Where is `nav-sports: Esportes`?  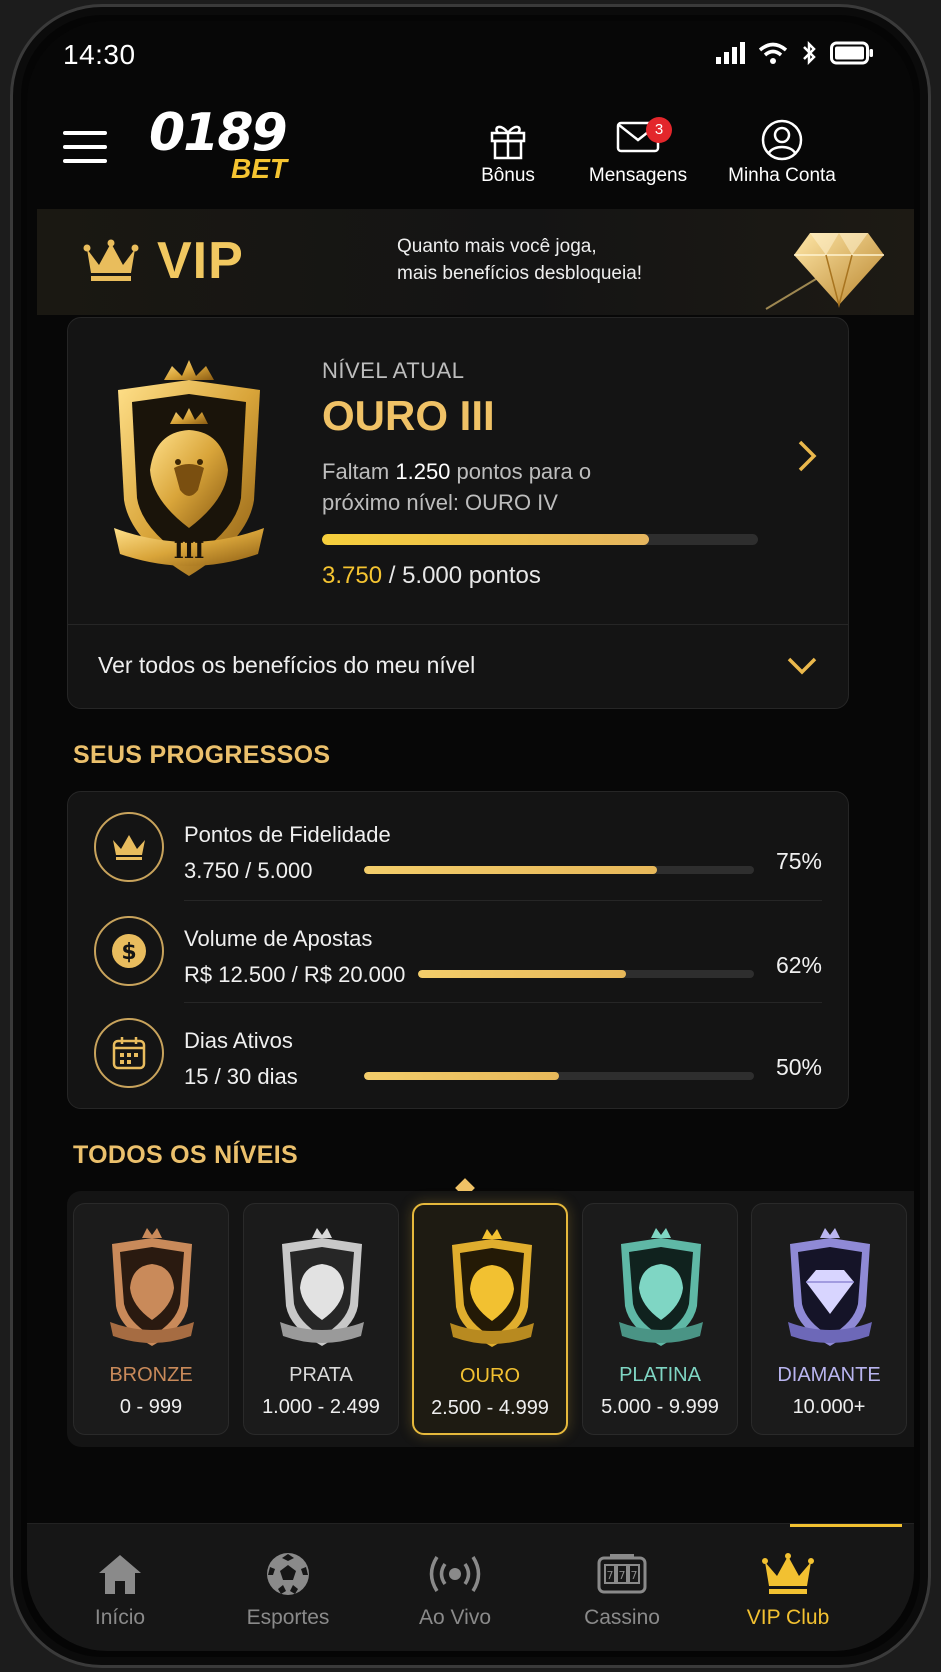
nav-sports: Esportes is located at coordinates (288, 1588).